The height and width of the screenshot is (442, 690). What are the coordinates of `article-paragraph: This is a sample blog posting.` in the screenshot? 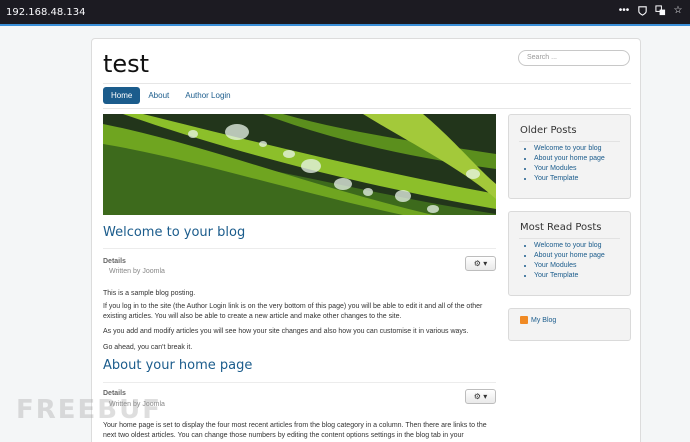 It's located at (149, 293).